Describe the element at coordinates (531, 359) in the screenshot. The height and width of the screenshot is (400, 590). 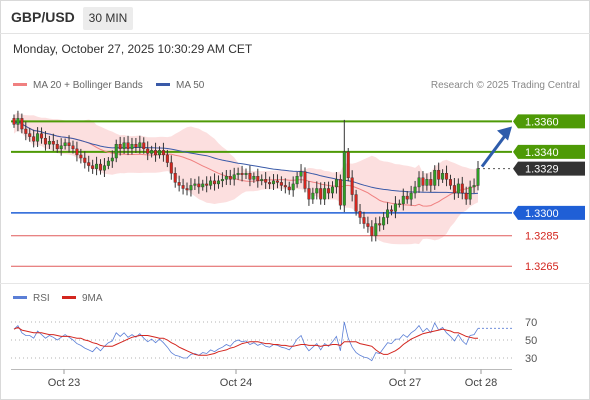
I see `rsi-tick-label: 30` at that location.